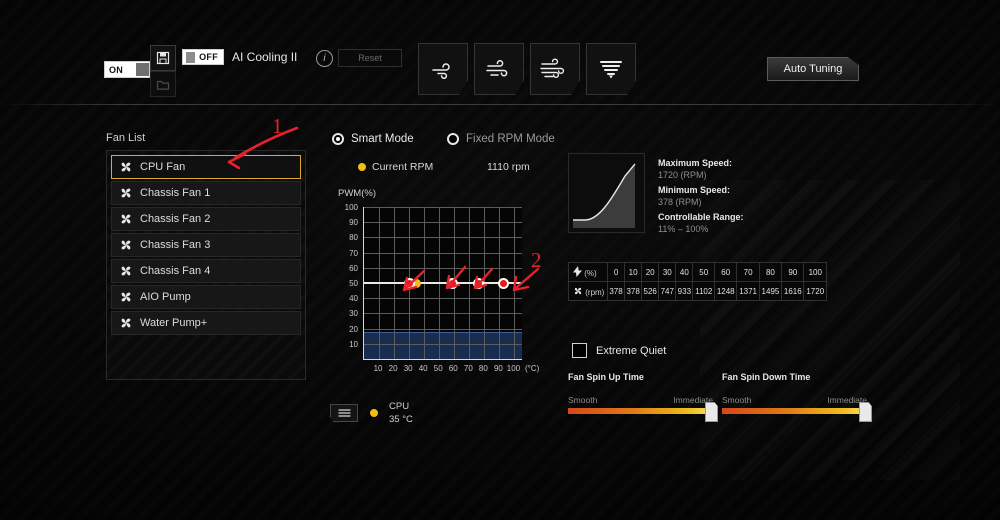  What do you see at coordinates (174, 323) in the screenshot?
I see `fan-list-item-label: Water Pump+` at bounding box center [174, 323].